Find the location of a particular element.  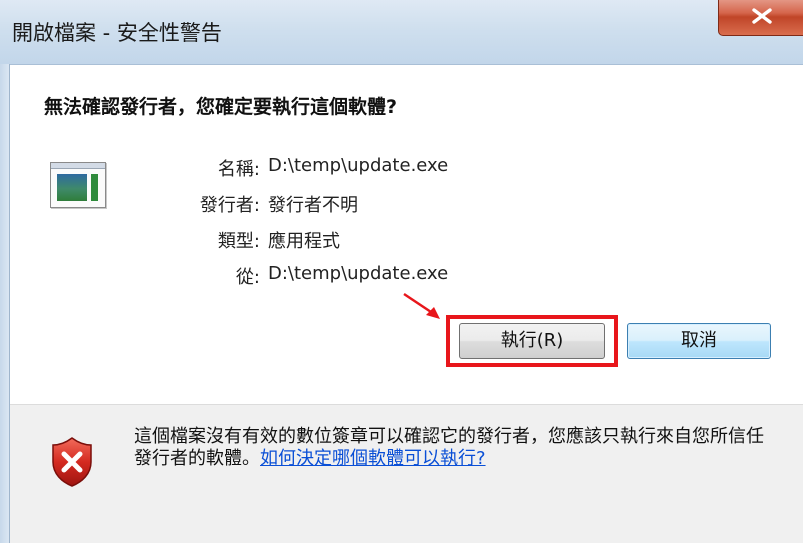

detail-label: 從: is located at coordinates (247, 277).